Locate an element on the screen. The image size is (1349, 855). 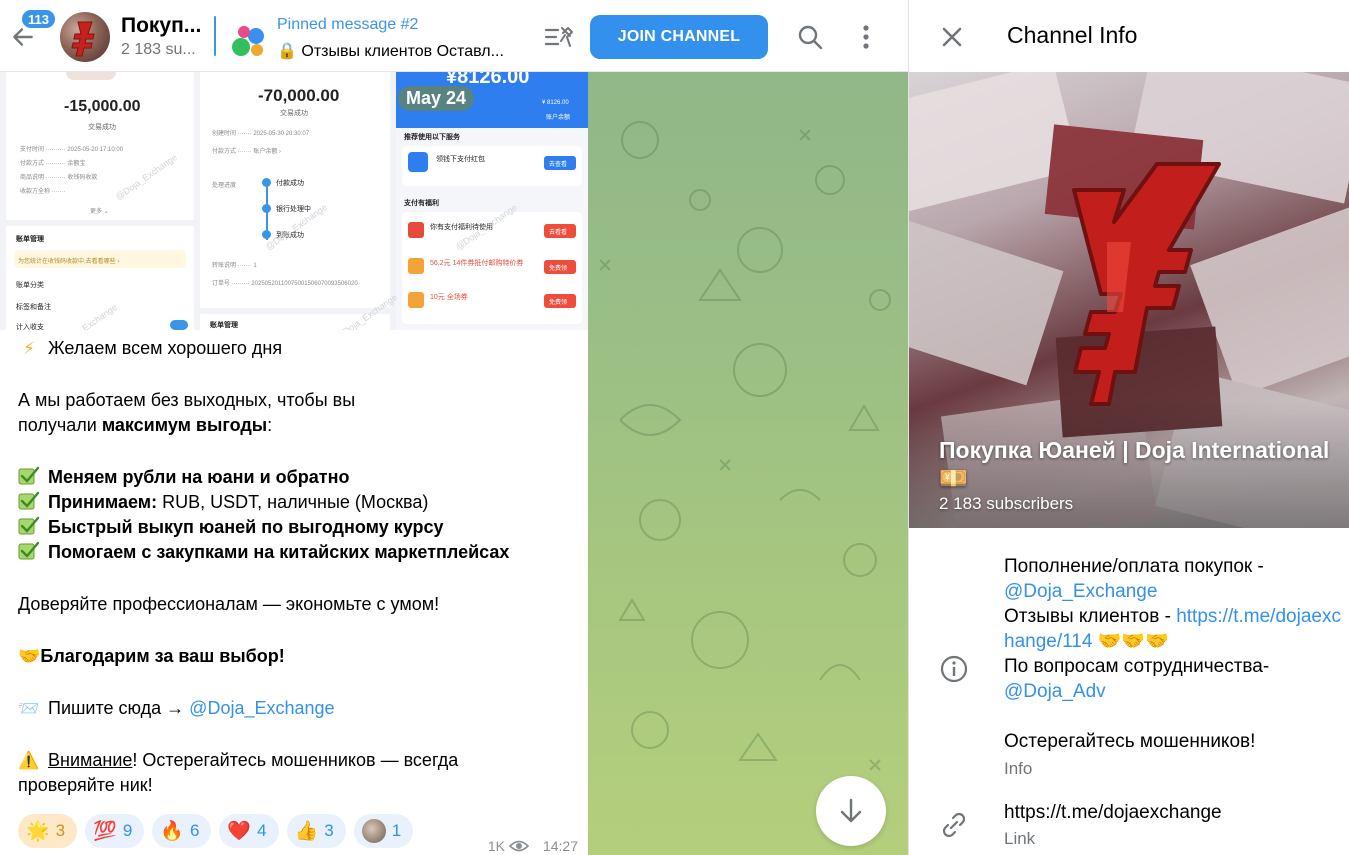
reaction-custom: 1 is located at coordinates (383, 831).